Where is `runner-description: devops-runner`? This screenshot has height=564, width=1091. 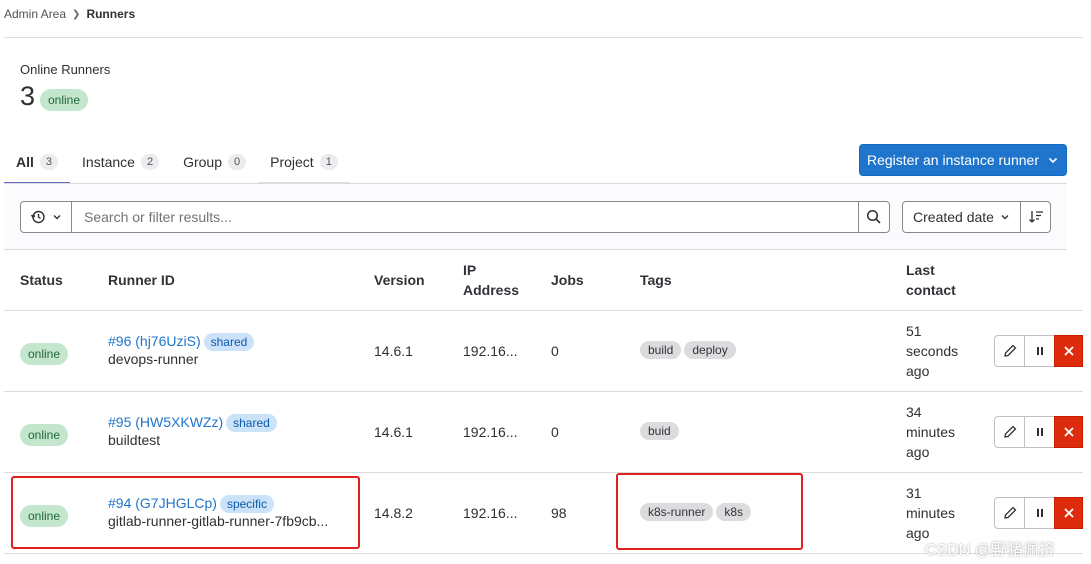
runner-description: devops-runner is located at coordinates (153, 359).